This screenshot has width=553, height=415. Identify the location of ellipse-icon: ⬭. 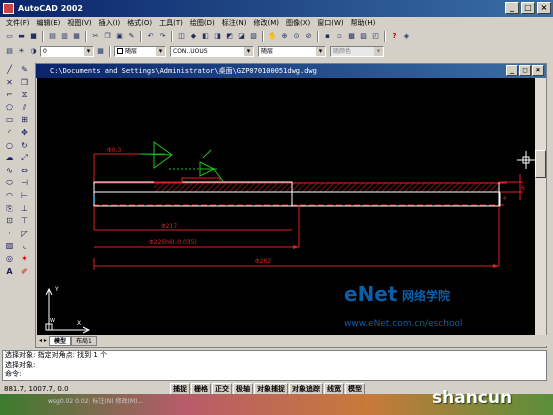
(9, 183).